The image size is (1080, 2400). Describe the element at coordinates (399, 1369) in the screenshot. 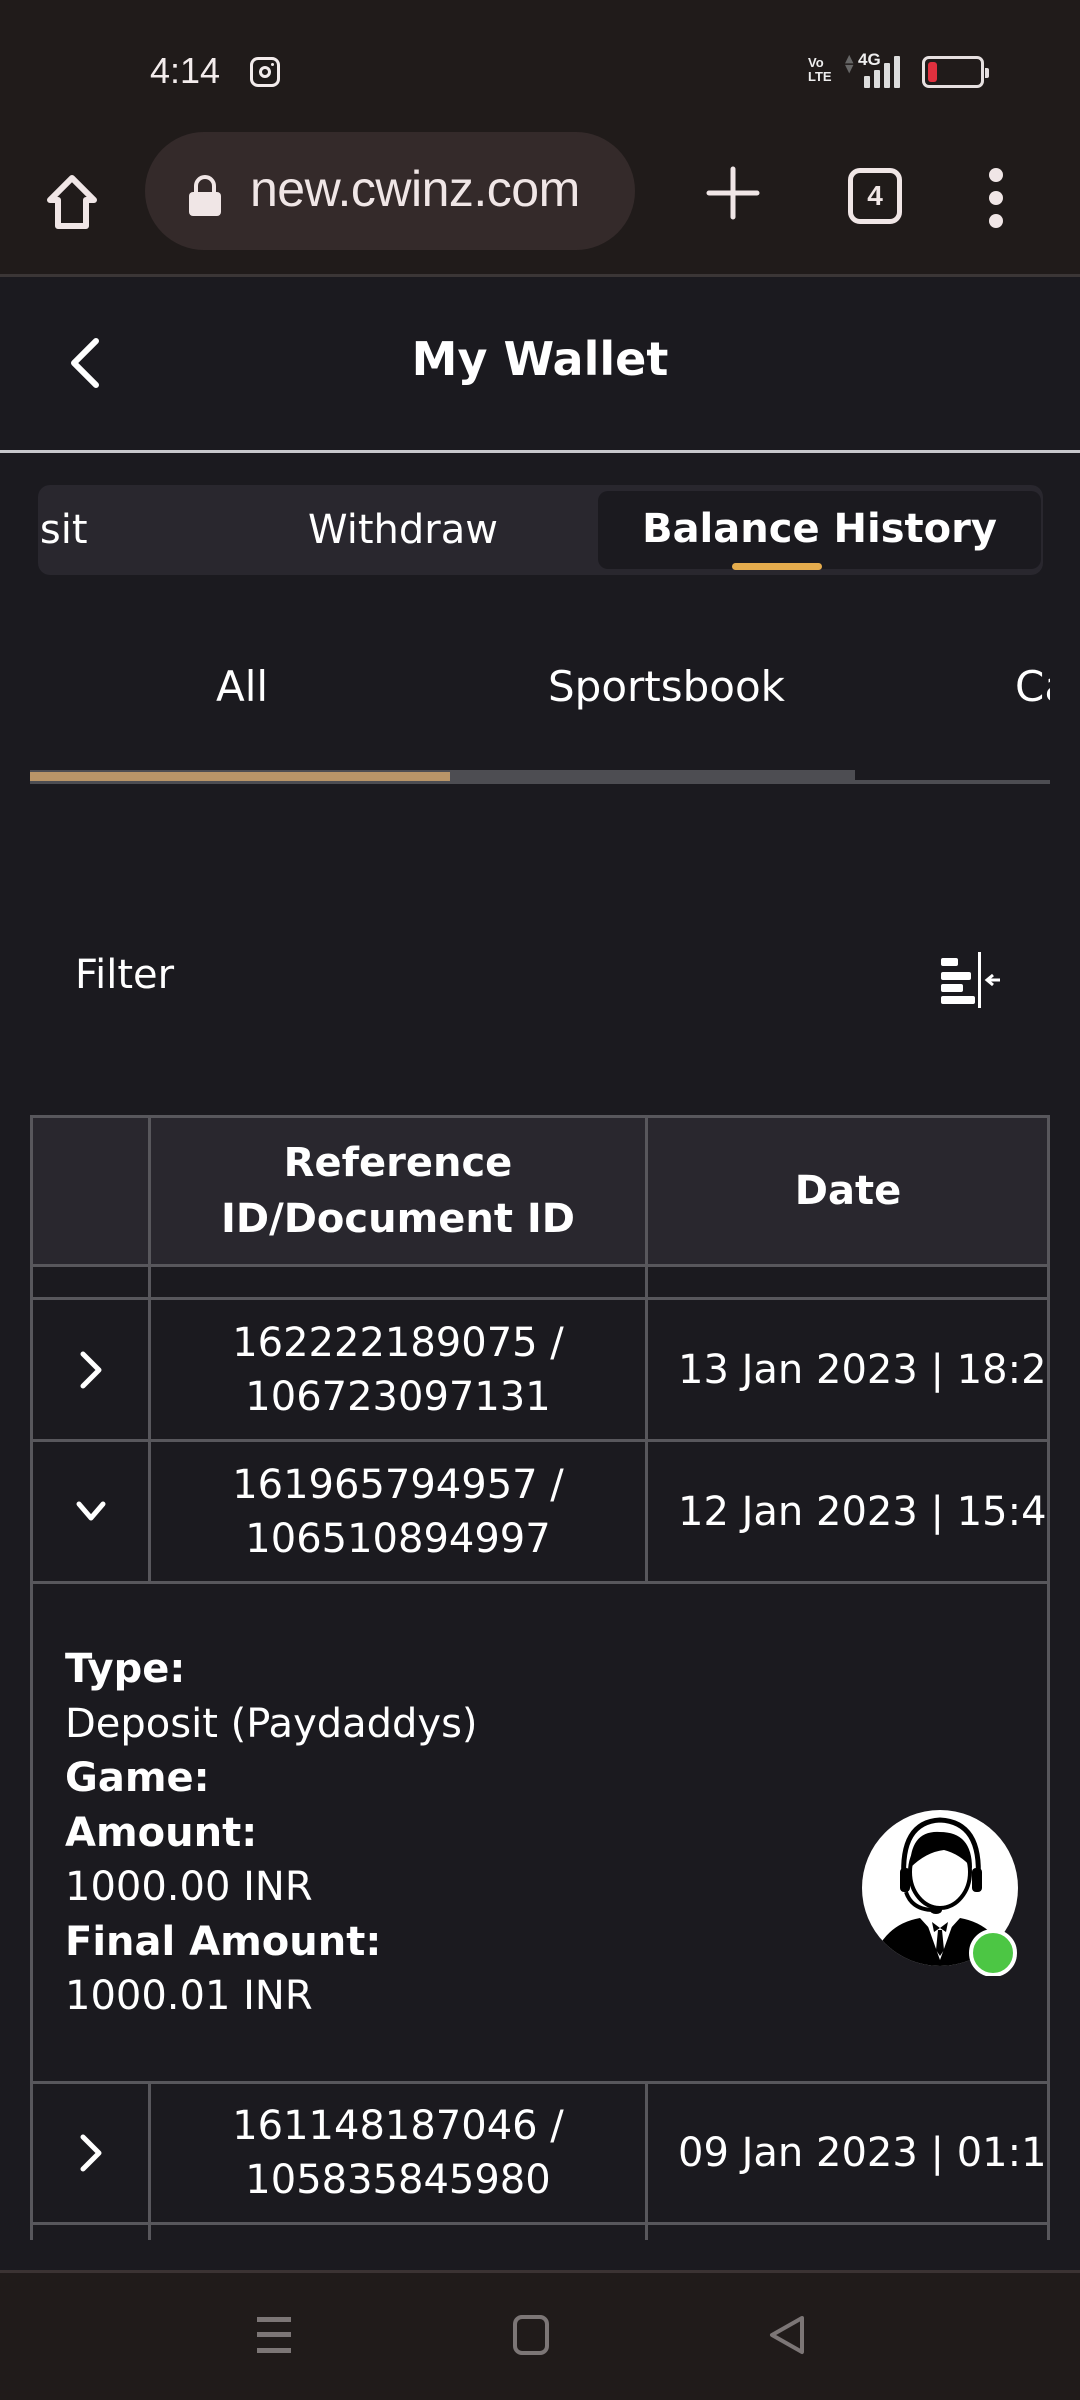

I see `cell-reference: 162222189075 / 106723097131` at that location.